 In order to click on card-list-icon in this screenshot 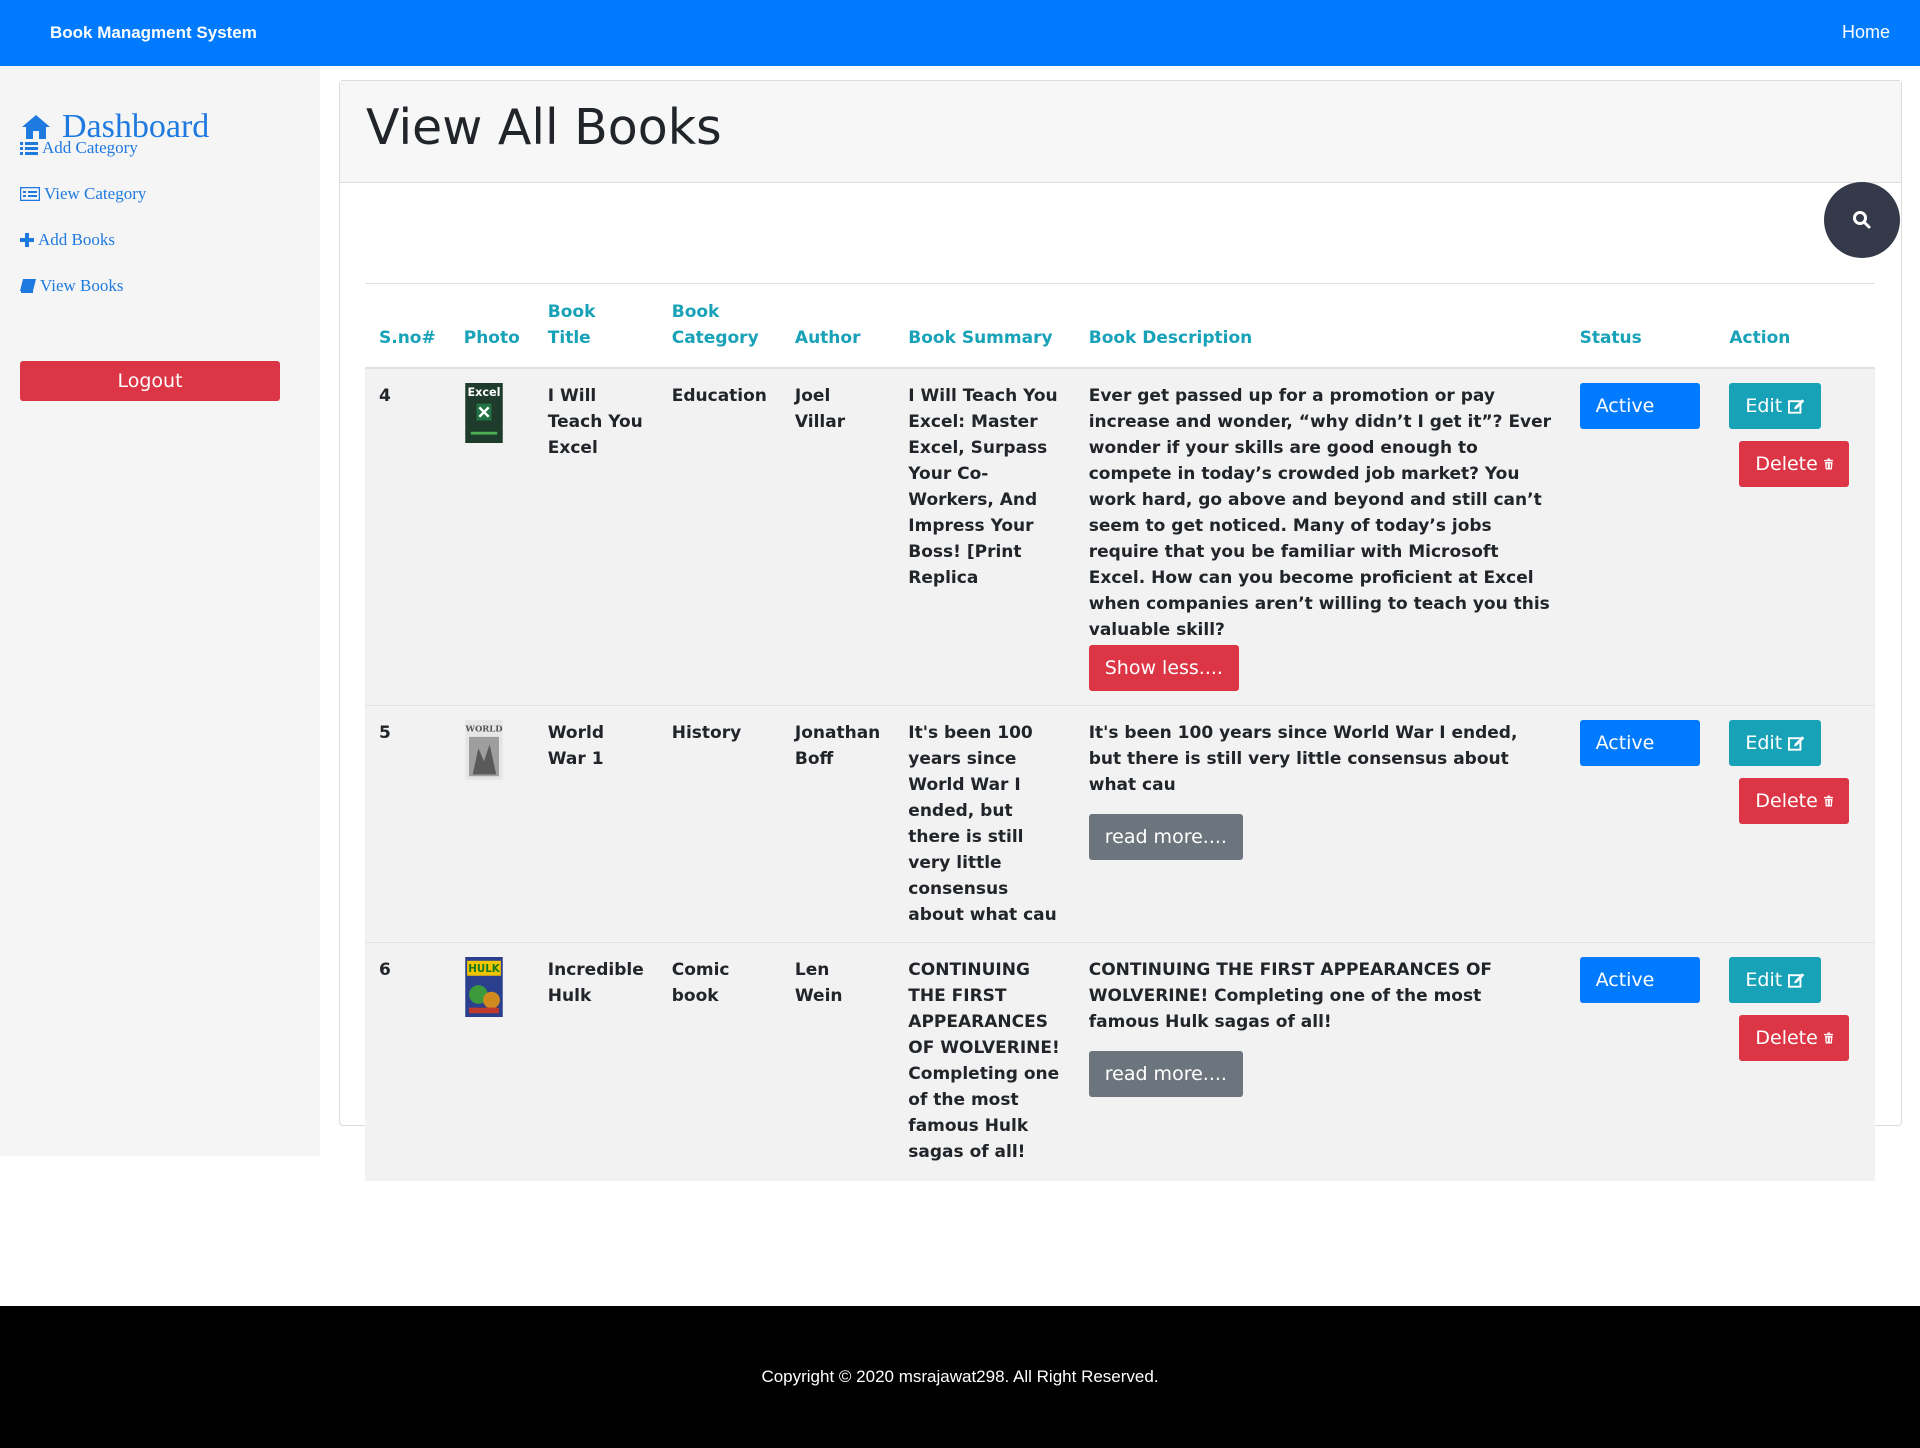, I will do `click(30, 194)`.